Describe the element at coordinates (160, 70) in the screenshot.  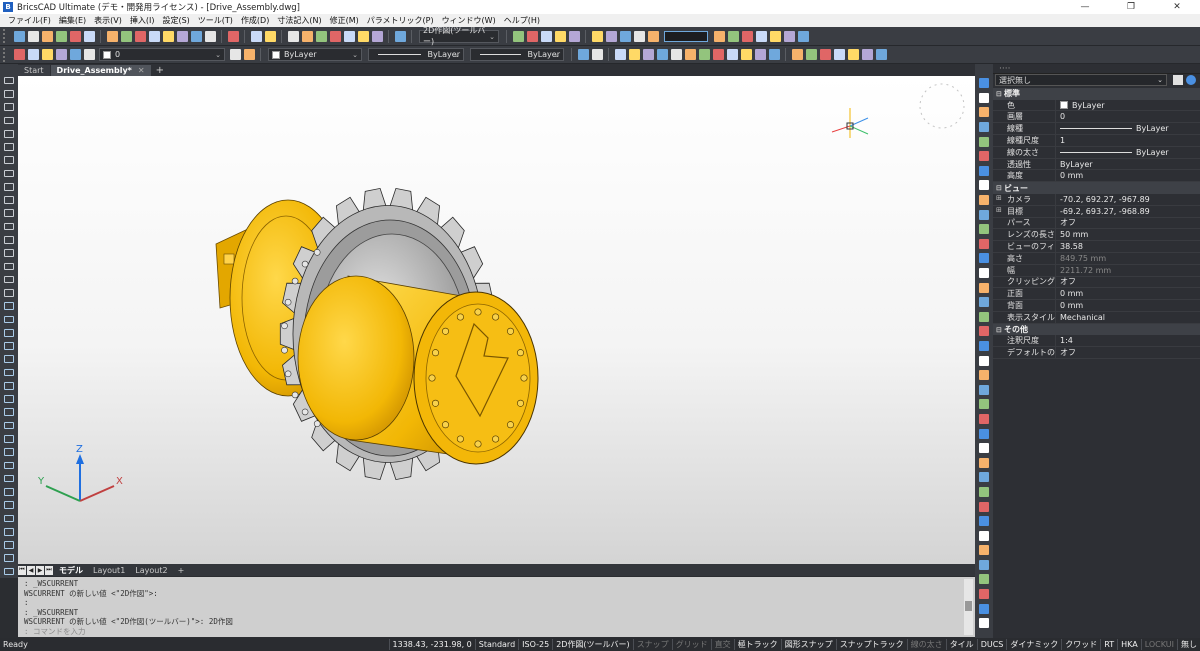
I see `add-tab-button: +` at that location.